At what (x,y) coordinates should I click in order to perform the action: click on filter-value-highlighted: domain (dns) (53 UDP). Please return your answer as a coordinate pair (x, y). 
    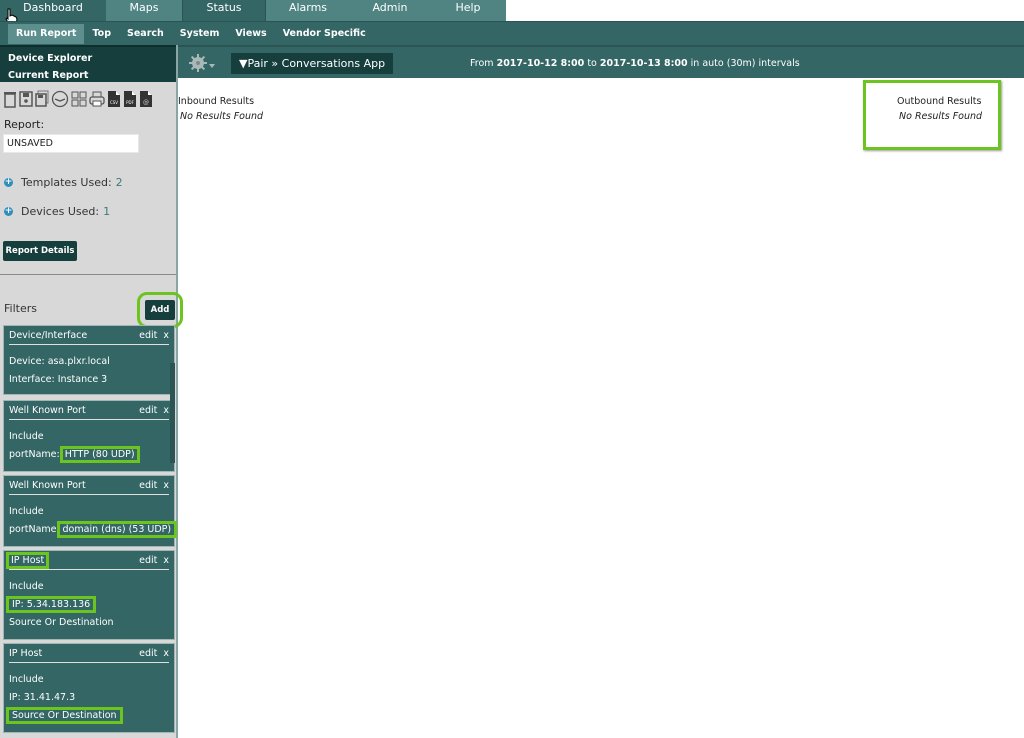
    Looking at the image, I should click on (117, 529).